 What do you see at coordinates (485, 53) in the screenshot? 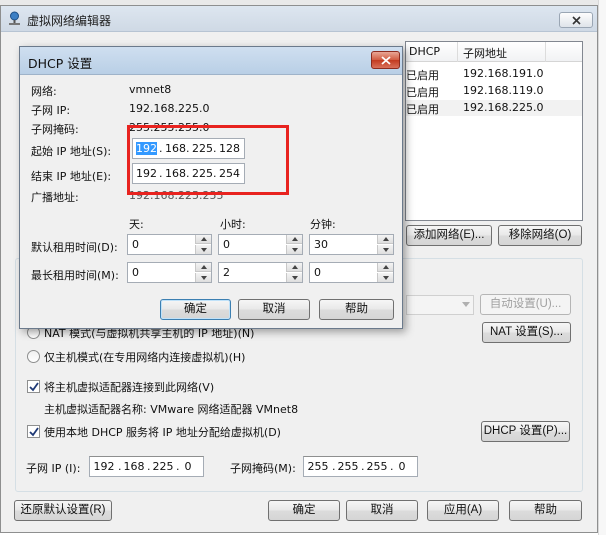
I see `column-subnet: 子网地址` at bounding box center [485, 53].